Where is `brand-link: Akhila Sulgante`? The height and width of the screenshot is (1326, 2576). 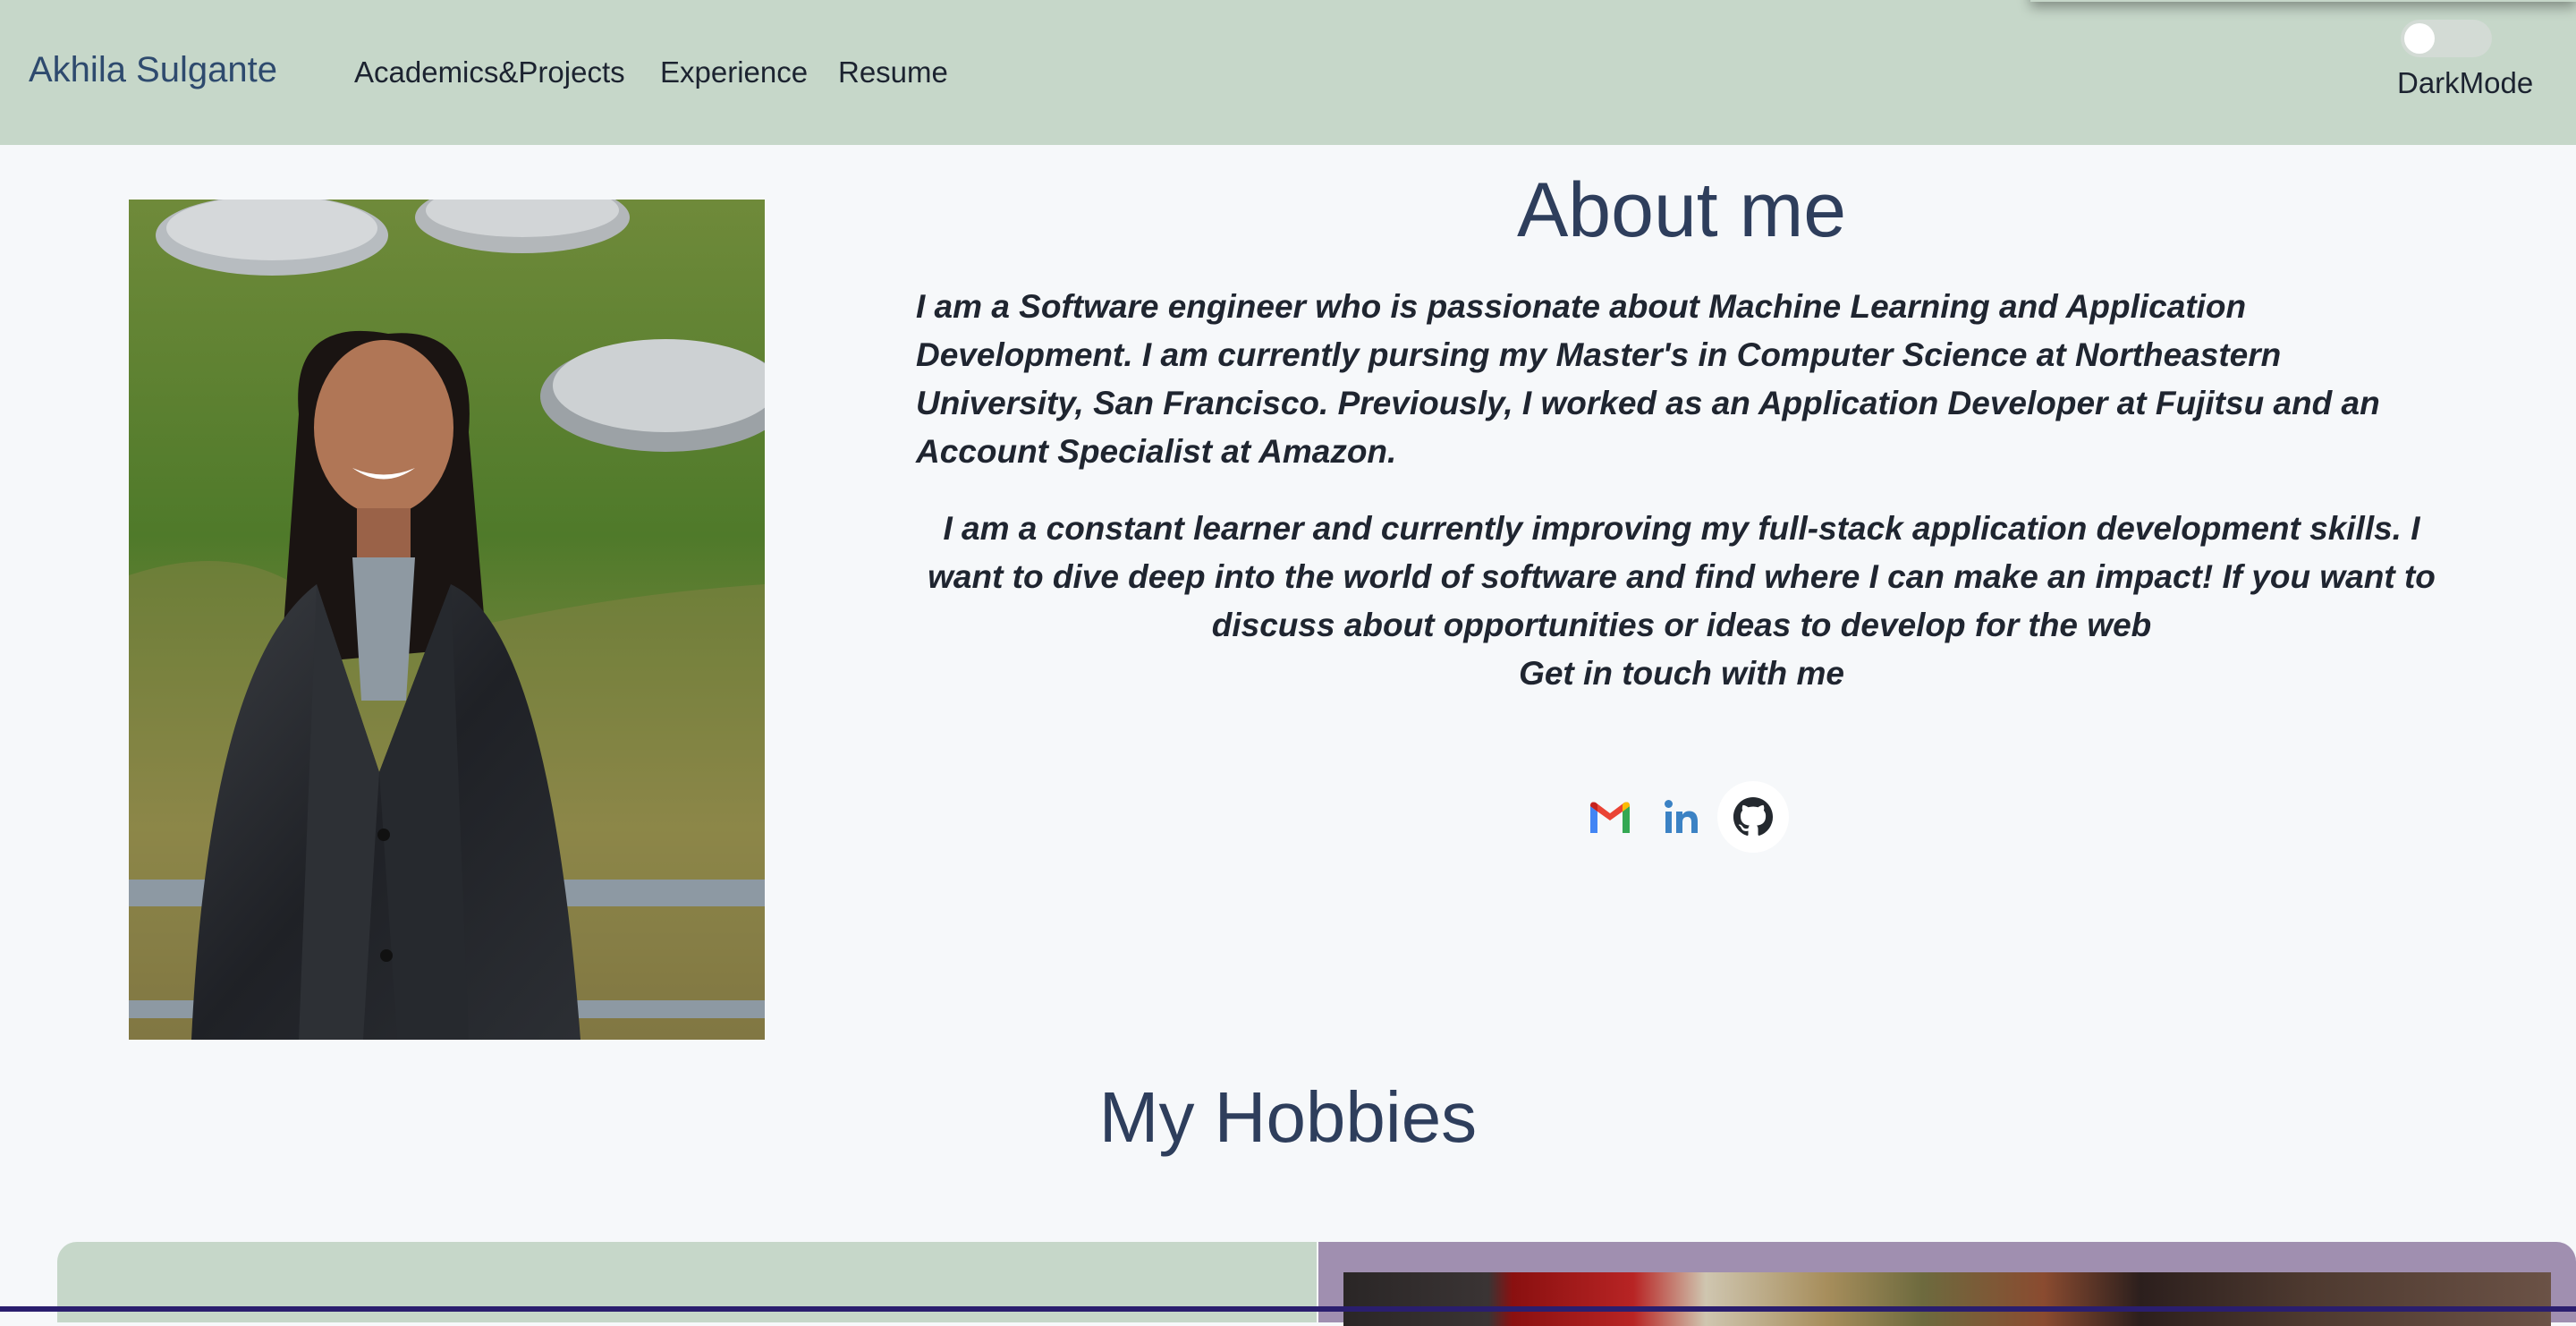 brand-link: Akhila Sulgante is located at coordinates (153, 70).